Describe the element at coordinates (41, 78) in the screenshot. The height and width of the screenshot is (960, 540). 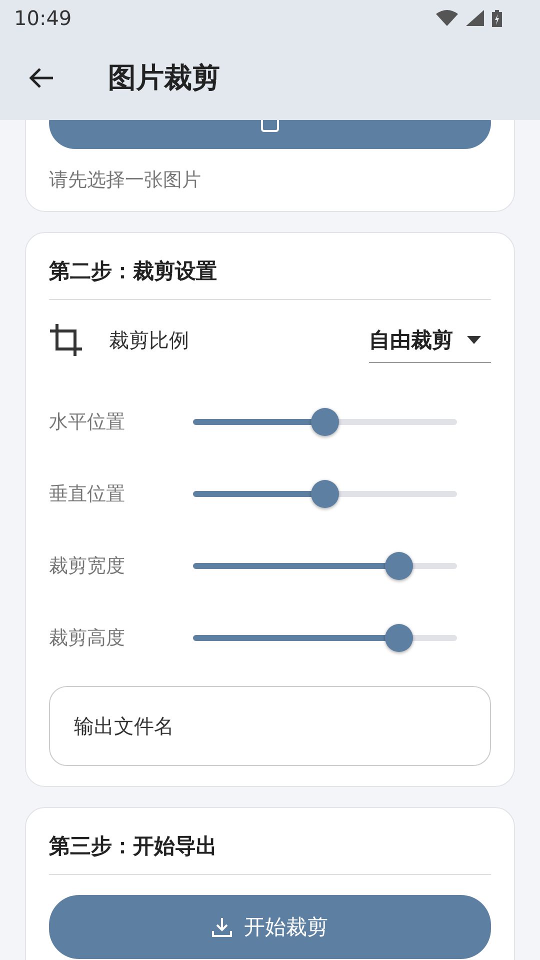
I see `back-arrow-icon` at that location.